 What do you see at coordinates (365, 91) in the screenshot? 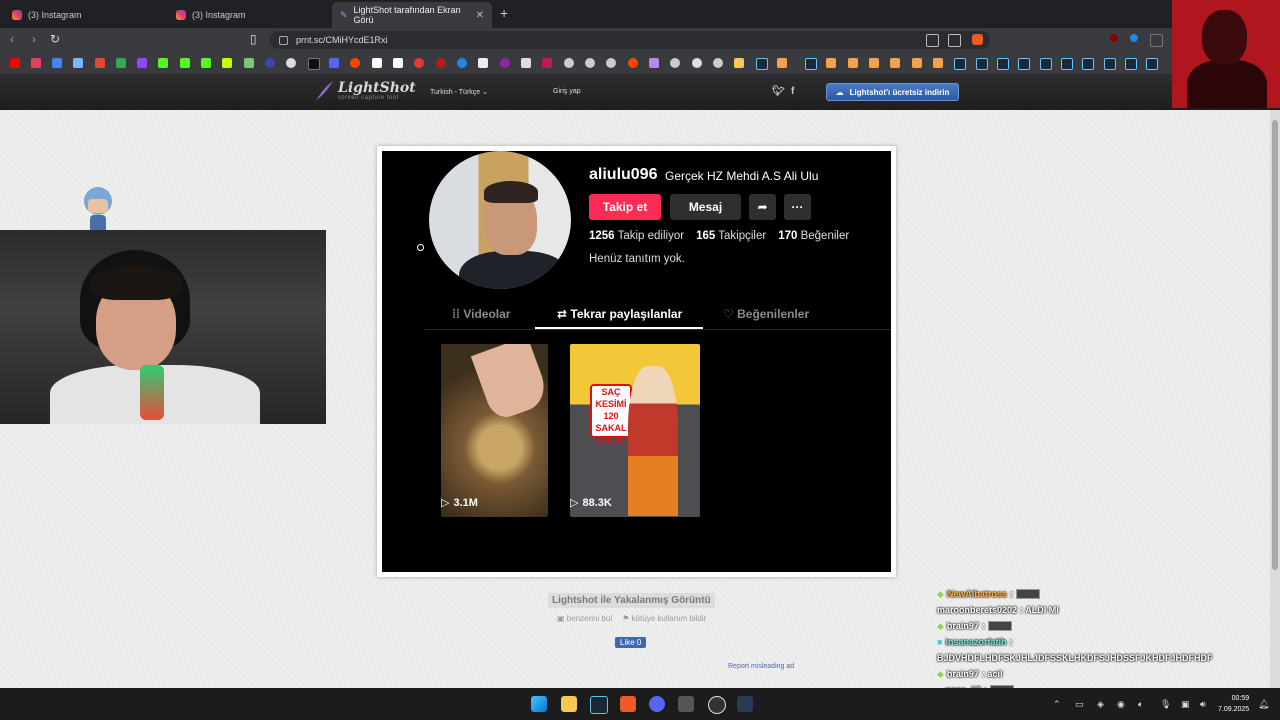
I see `lightshot-logo: LightShot screen capture tool` at bounding box center [365, 91].